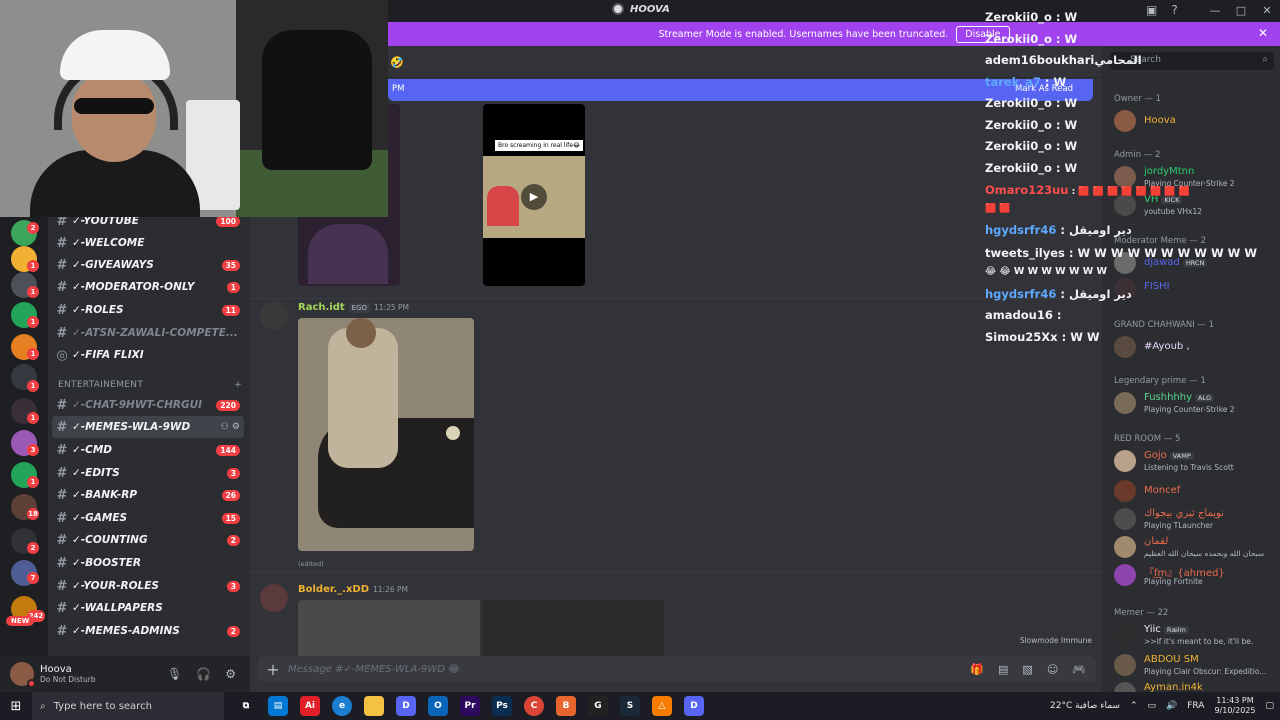 This screenshot has height=720, width=1280. Describe the element at coordinates (1196, 520) in the screenshot. I see `member-item: نويماج ثيزي بيجواك Playing TLauncher` at that location.